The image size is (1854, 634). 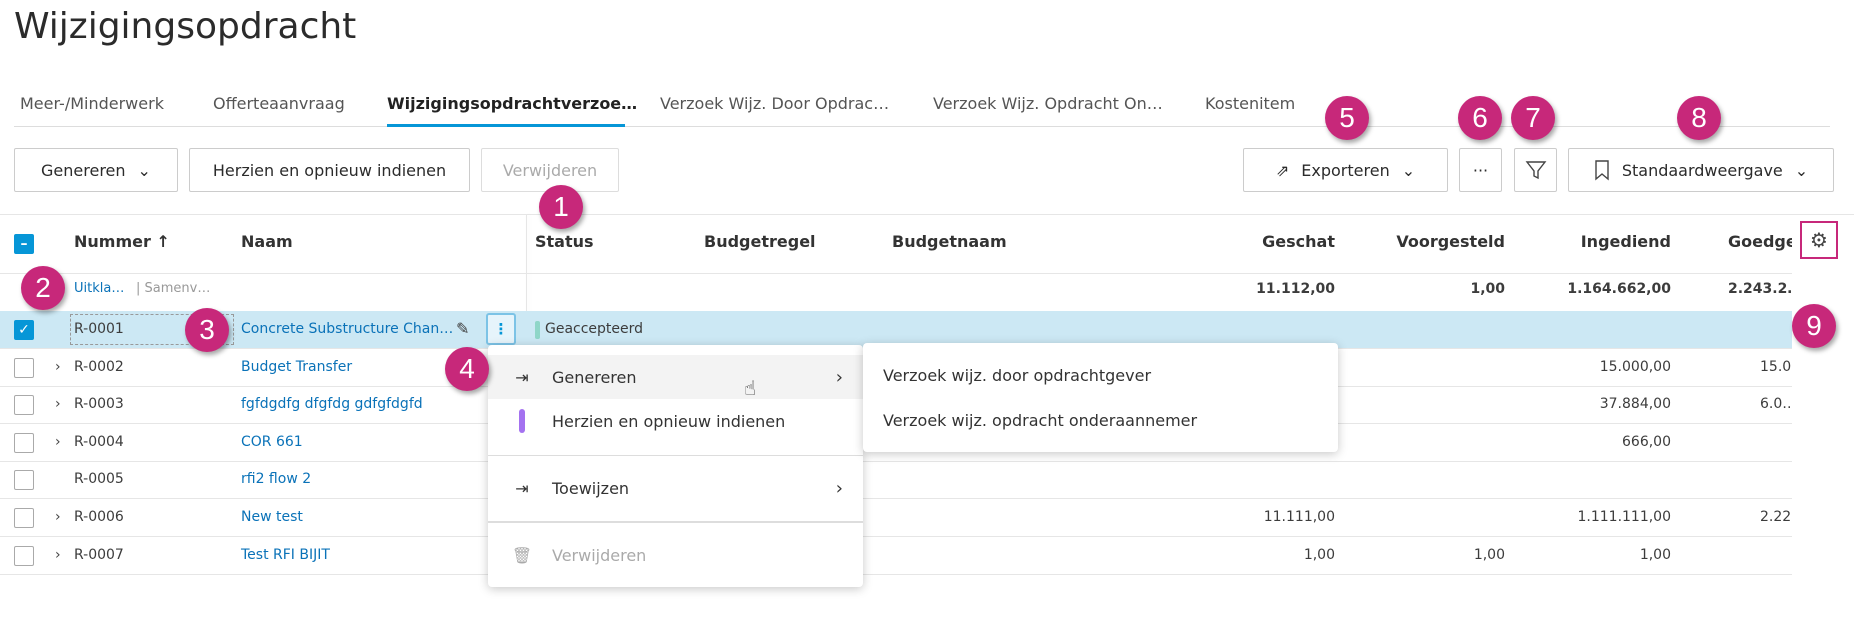 I want to click on annotation-badge-6: 6, so click(x=1480, y=118).